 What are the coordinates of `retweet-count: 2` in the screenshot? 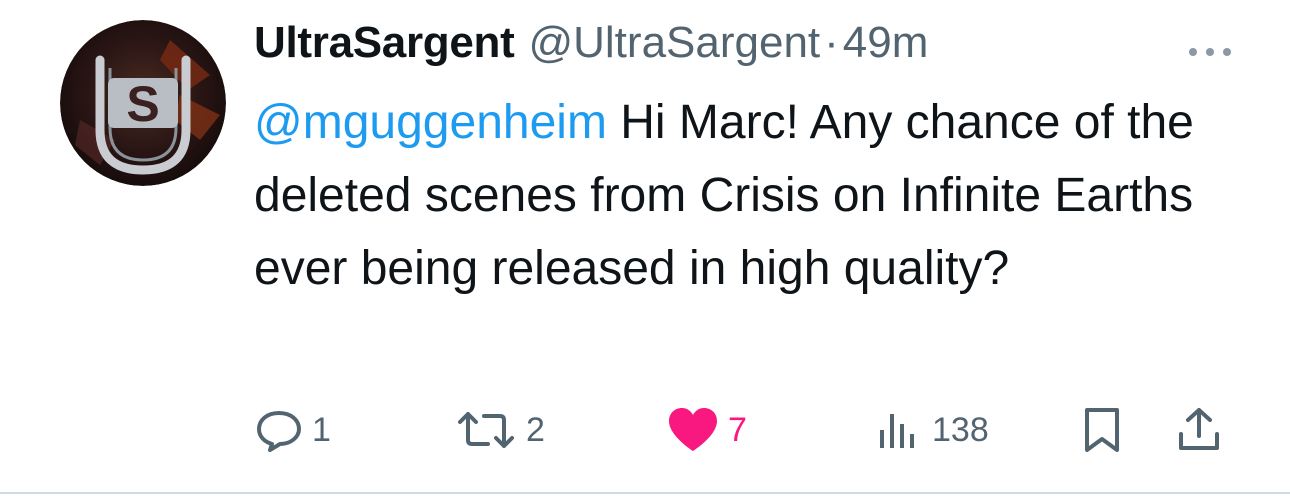 It's located at (535, 429).